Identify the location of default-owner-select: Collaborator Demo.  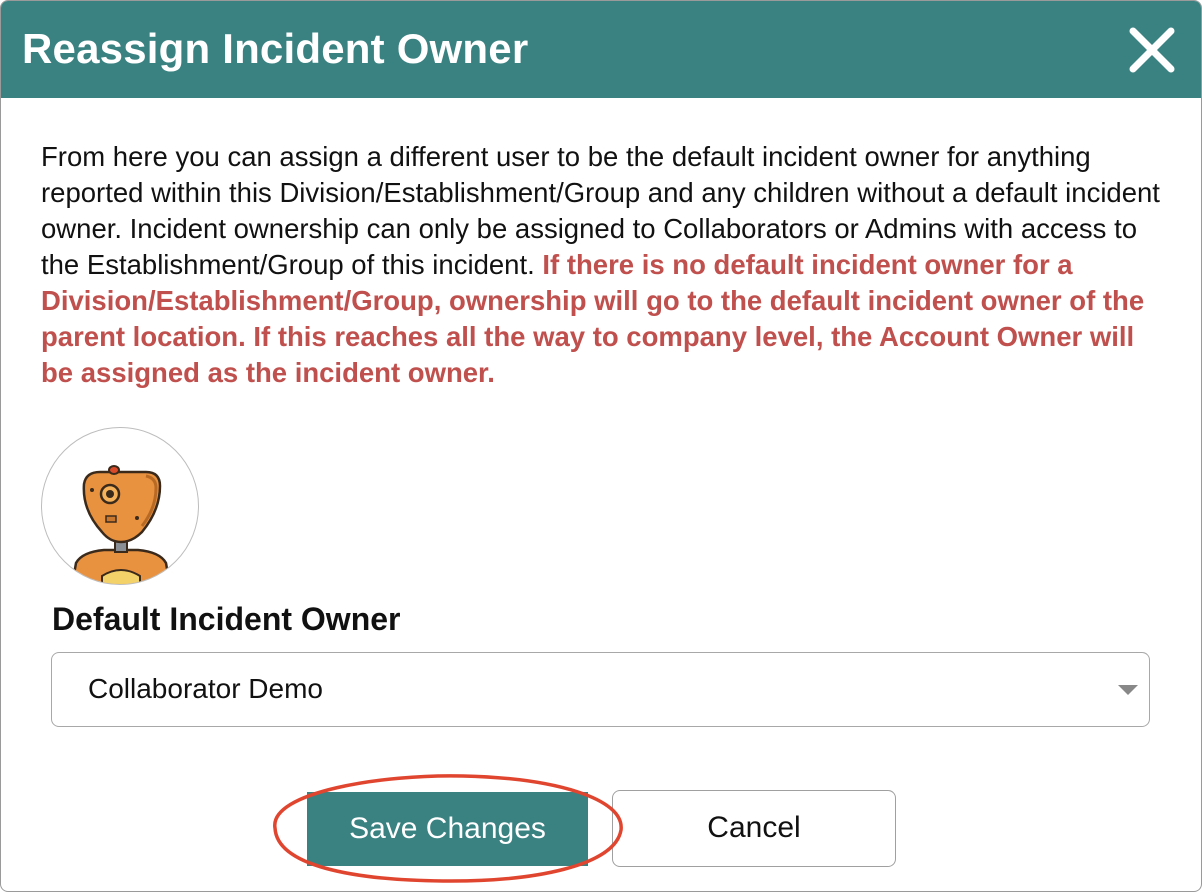
(600, 689).